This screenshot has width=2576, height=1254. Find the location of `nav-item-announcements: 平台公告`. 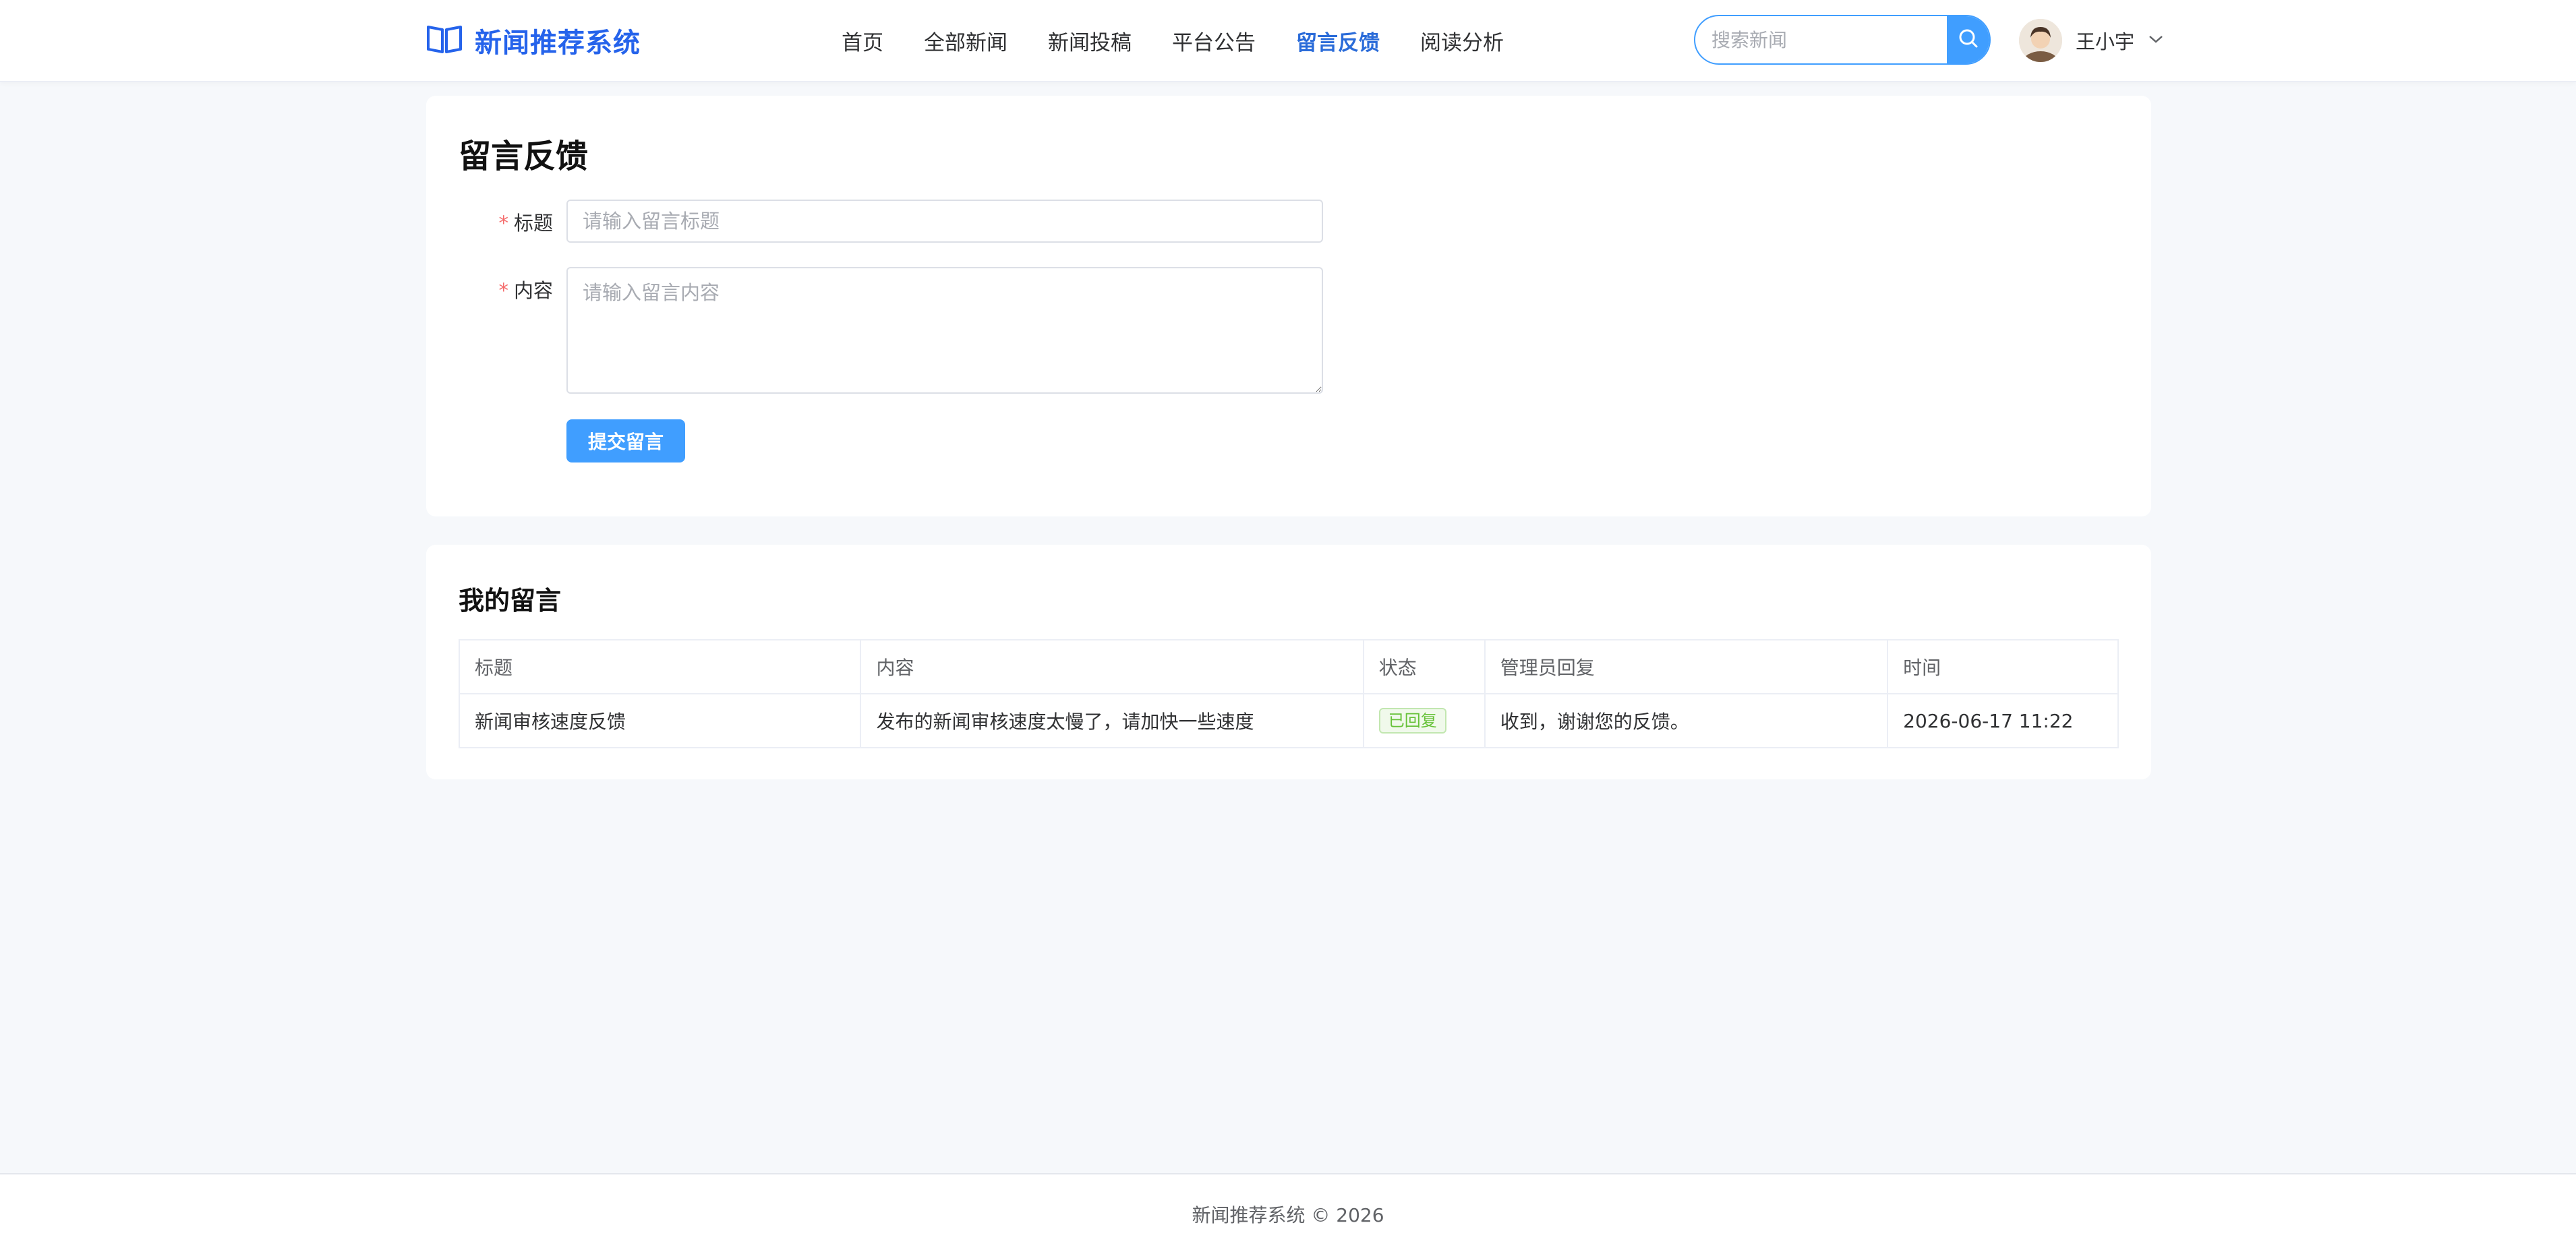

nav-item-announcements: 平台公告 is located at coordinates (1214, 41).